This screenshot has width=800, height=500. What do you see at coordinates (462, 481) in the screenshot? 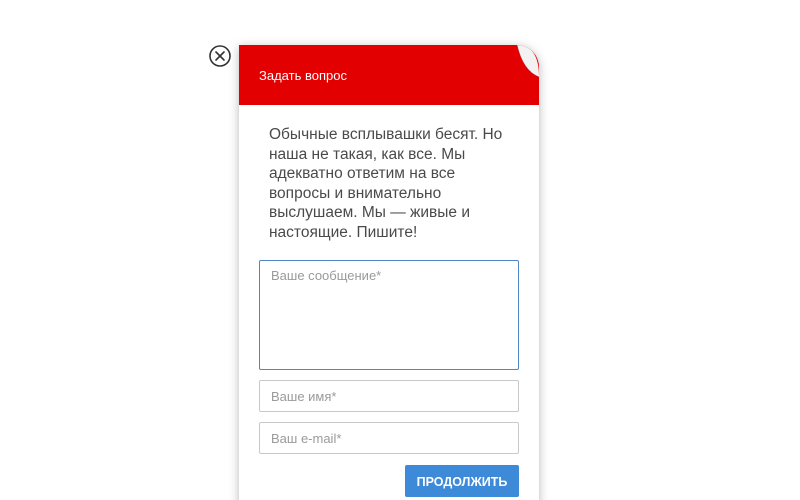
I see `continue-button: ПРОДОЛЖИТЬ` at bounding box center [462, 481].